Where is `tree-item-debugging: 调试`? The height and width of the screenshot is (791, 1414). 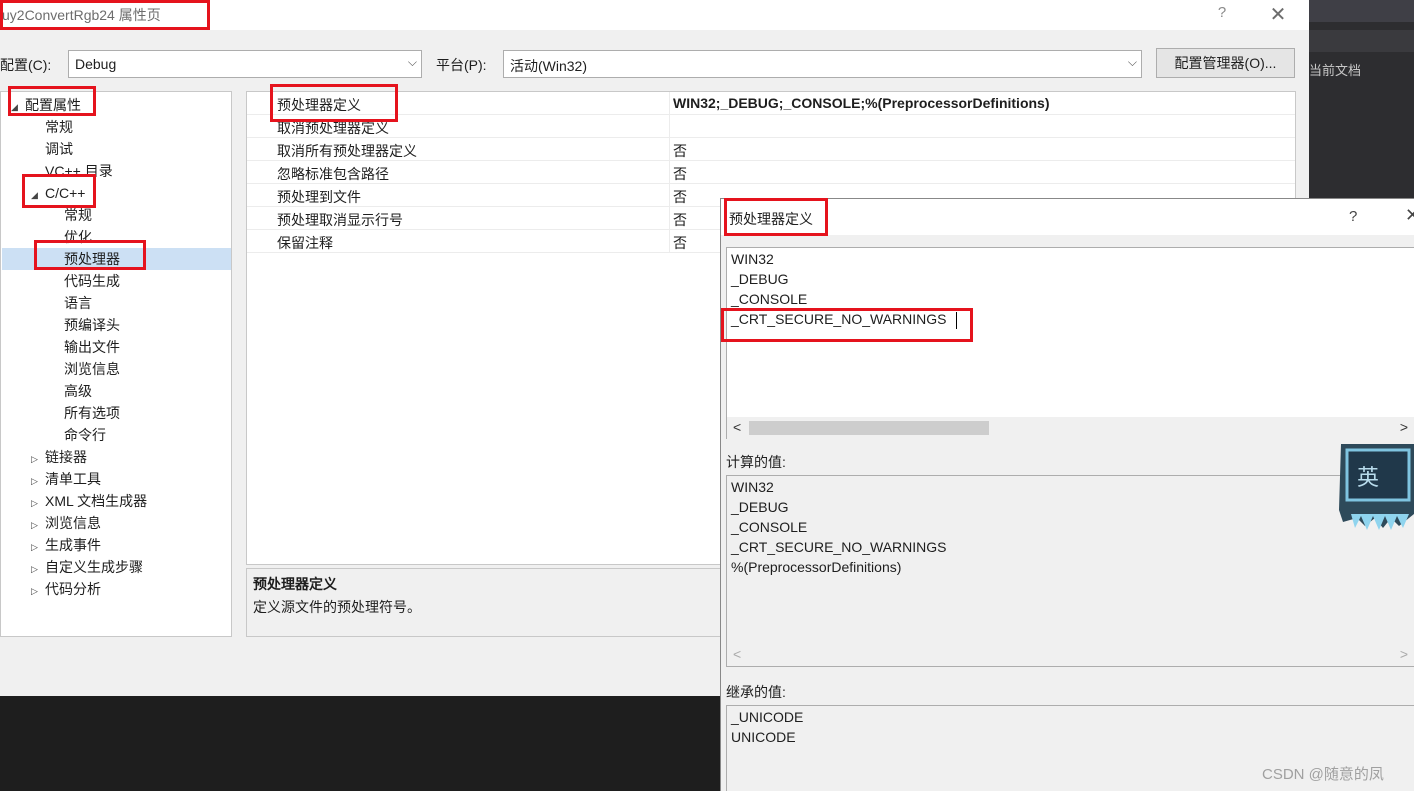 tree-item-debugging: 调试 is located at coordinates (59, 149).